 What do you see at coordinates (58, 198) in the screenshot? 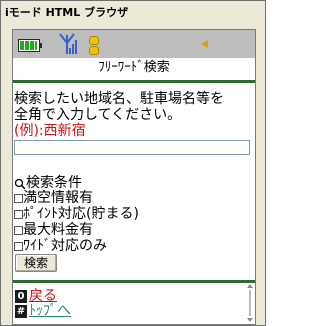
I see `option-label-vacancy: 満空情報有` at bounding box center [58, 198].